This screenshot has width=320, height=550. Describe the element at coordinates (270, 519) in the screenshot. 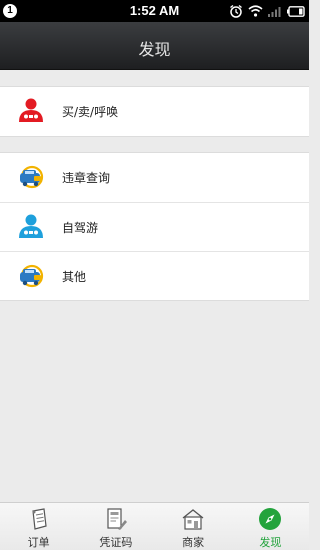

I see `compass-icon` at that location.